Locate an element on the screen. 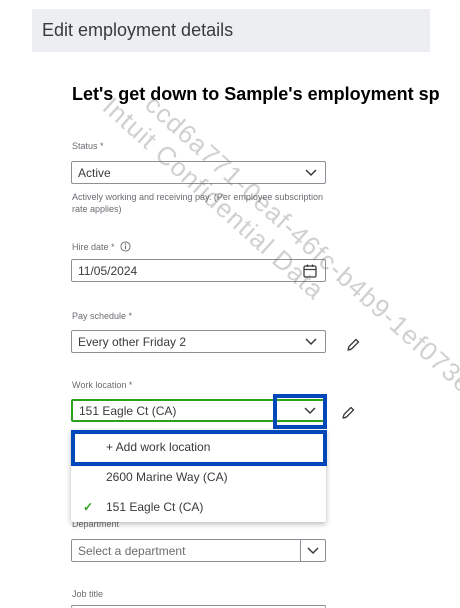 The width and height of the screenshot is (460, 608). work-location-label: Work location * is located at coordinates (102, 385).